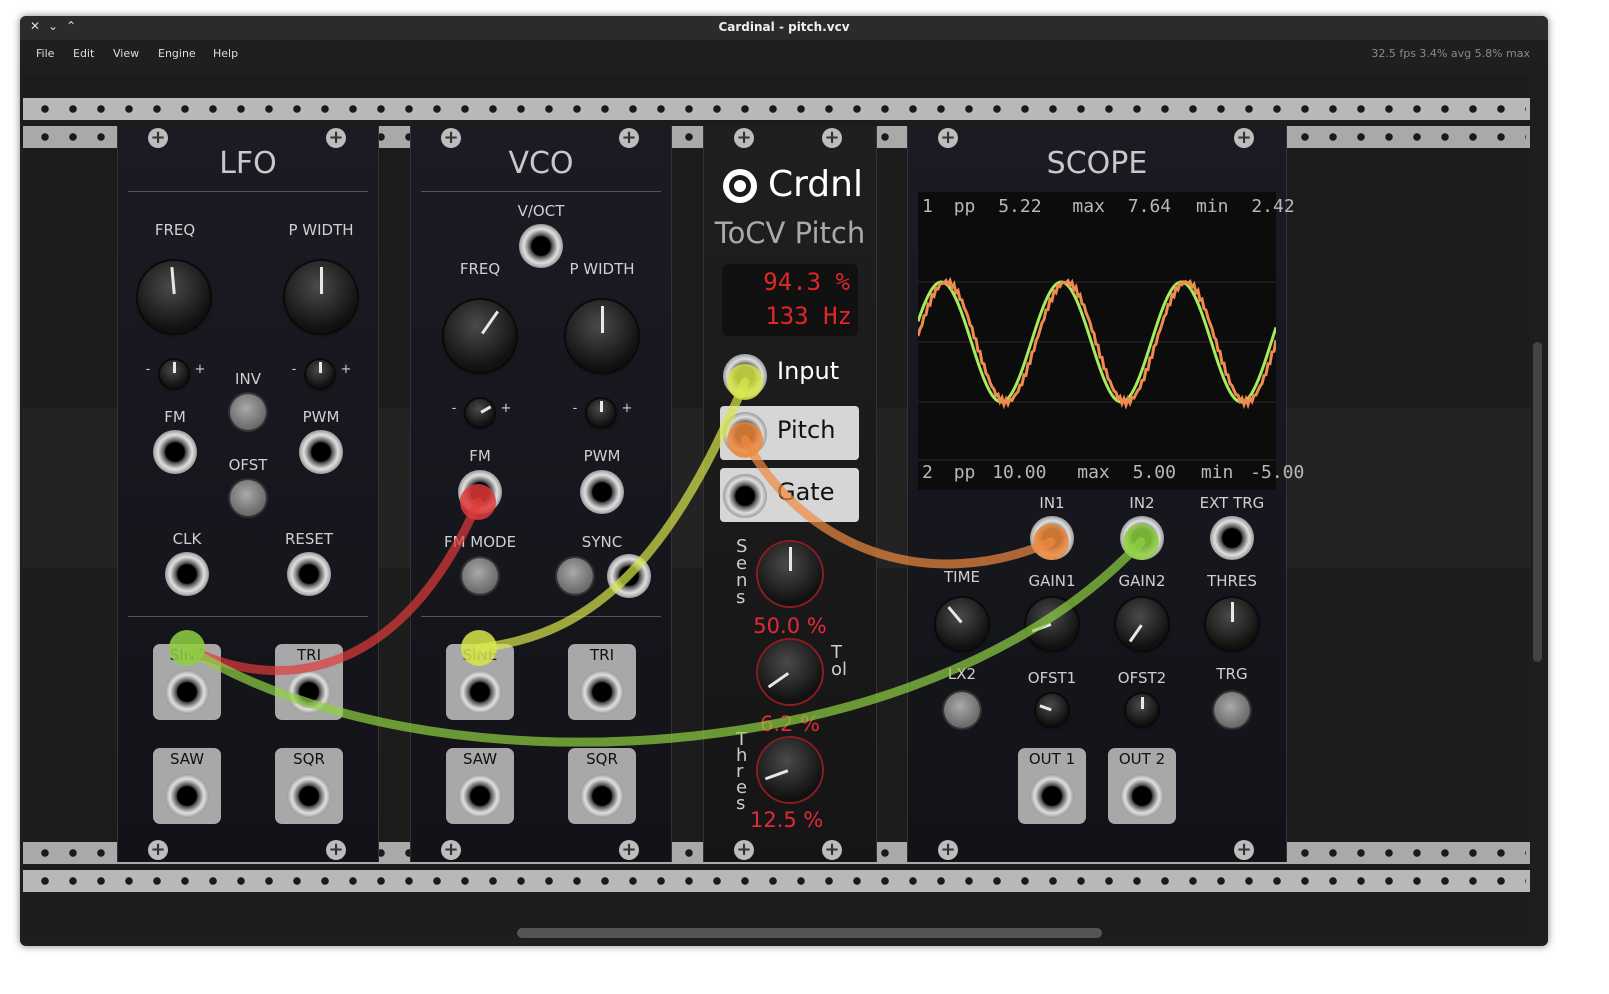 Image resolution: width=1609 pixels, height=994 pixels. Describe the element at coordinates (126, 53) in the screenshot. I see `menu-view: View` at that location.